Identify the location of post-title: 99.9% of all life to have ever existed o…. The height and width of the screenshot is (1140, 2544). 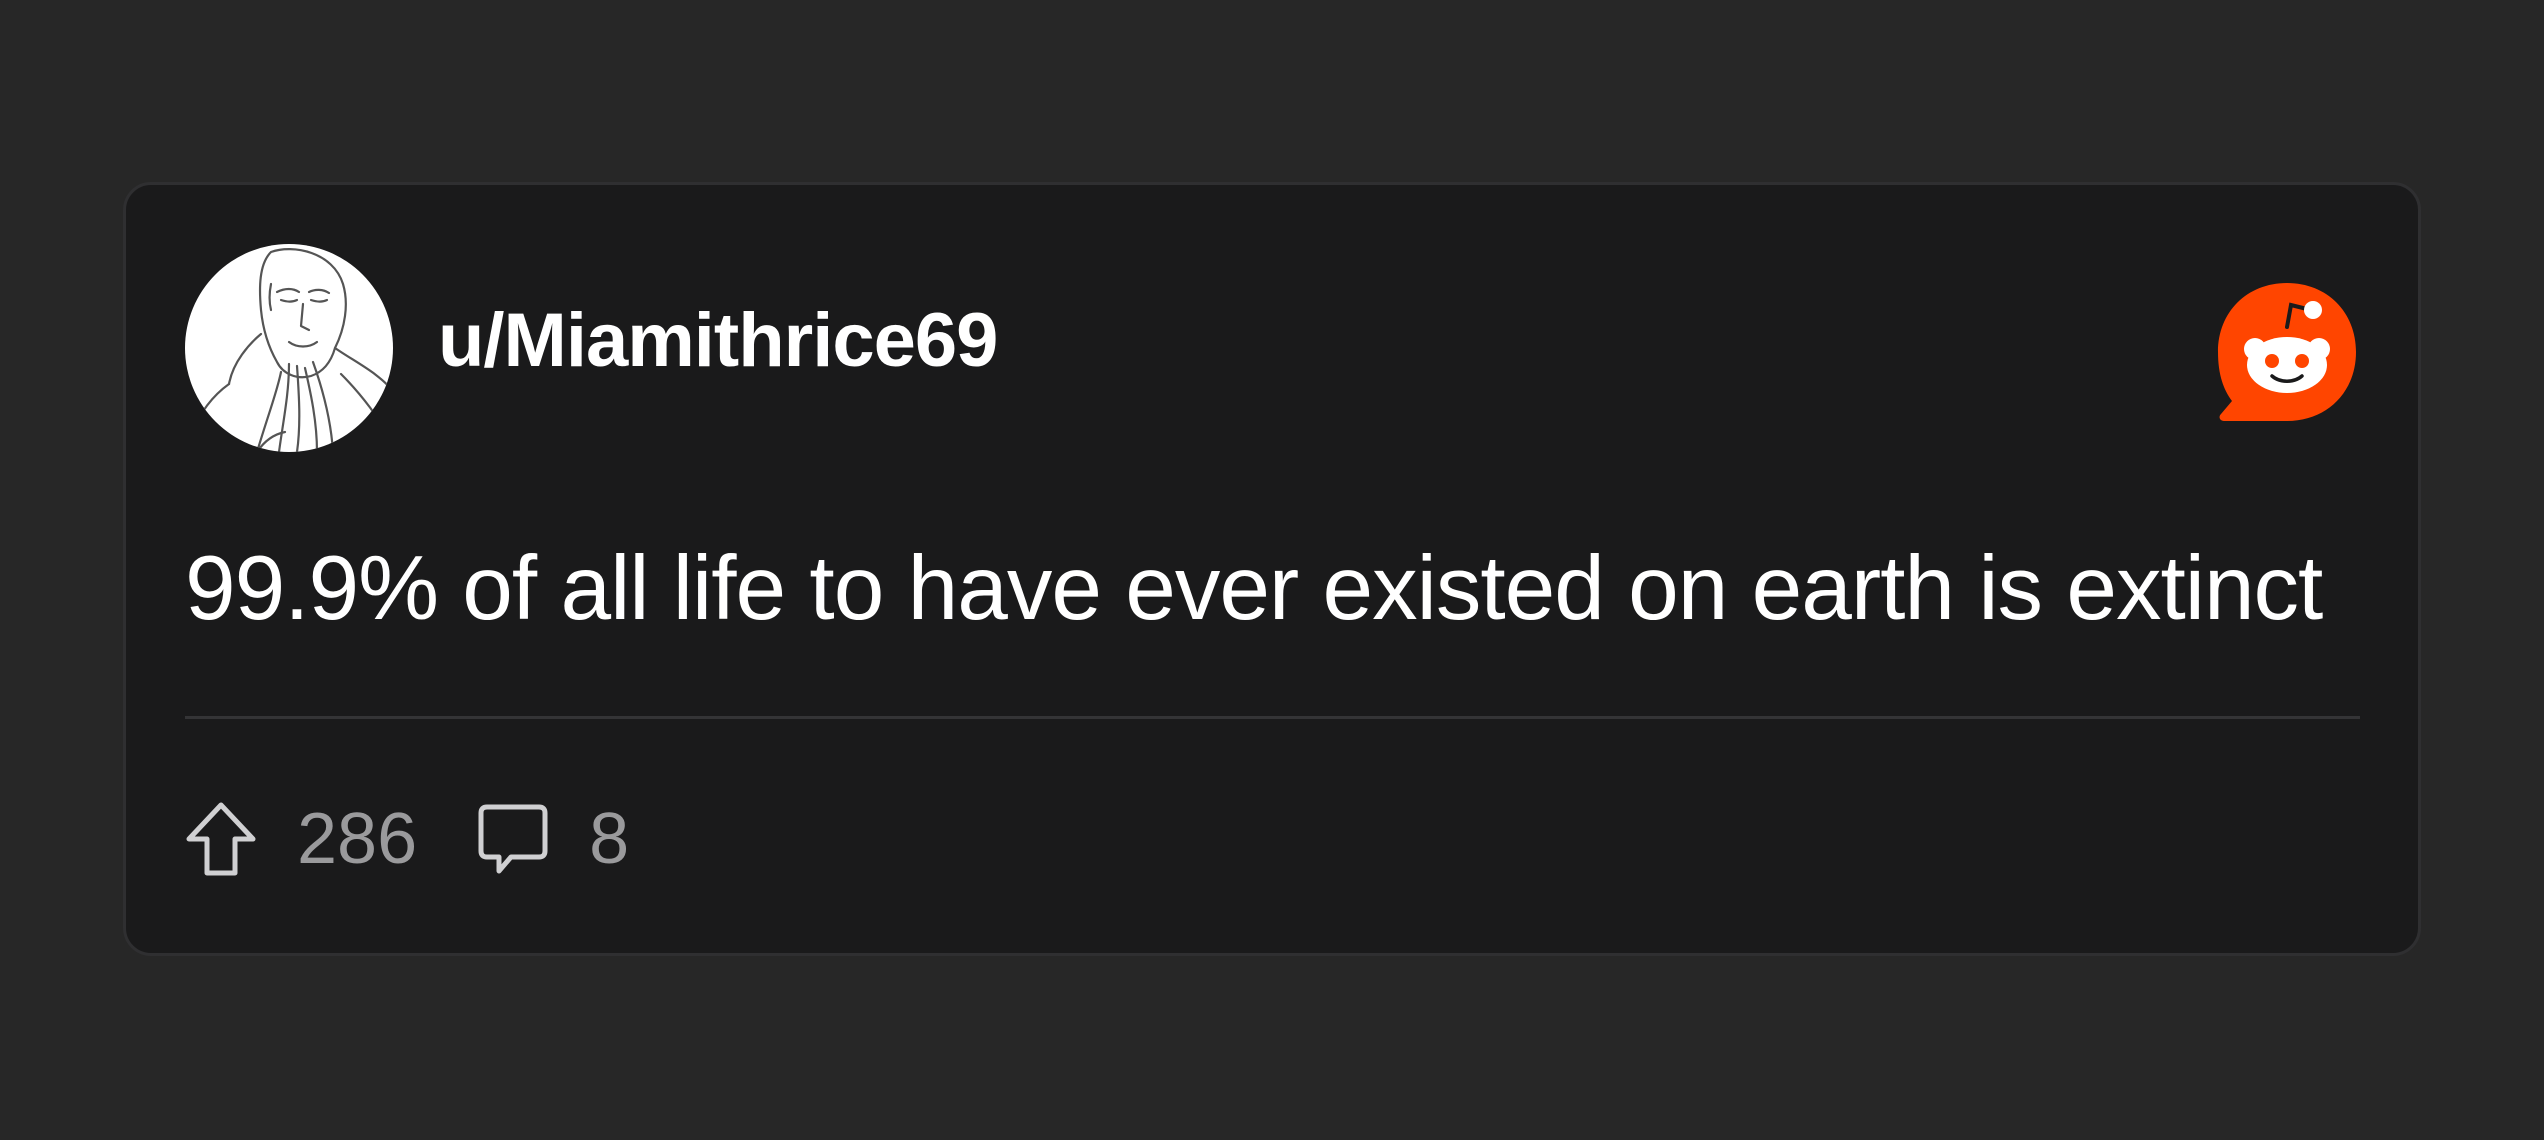
(1254, 588).